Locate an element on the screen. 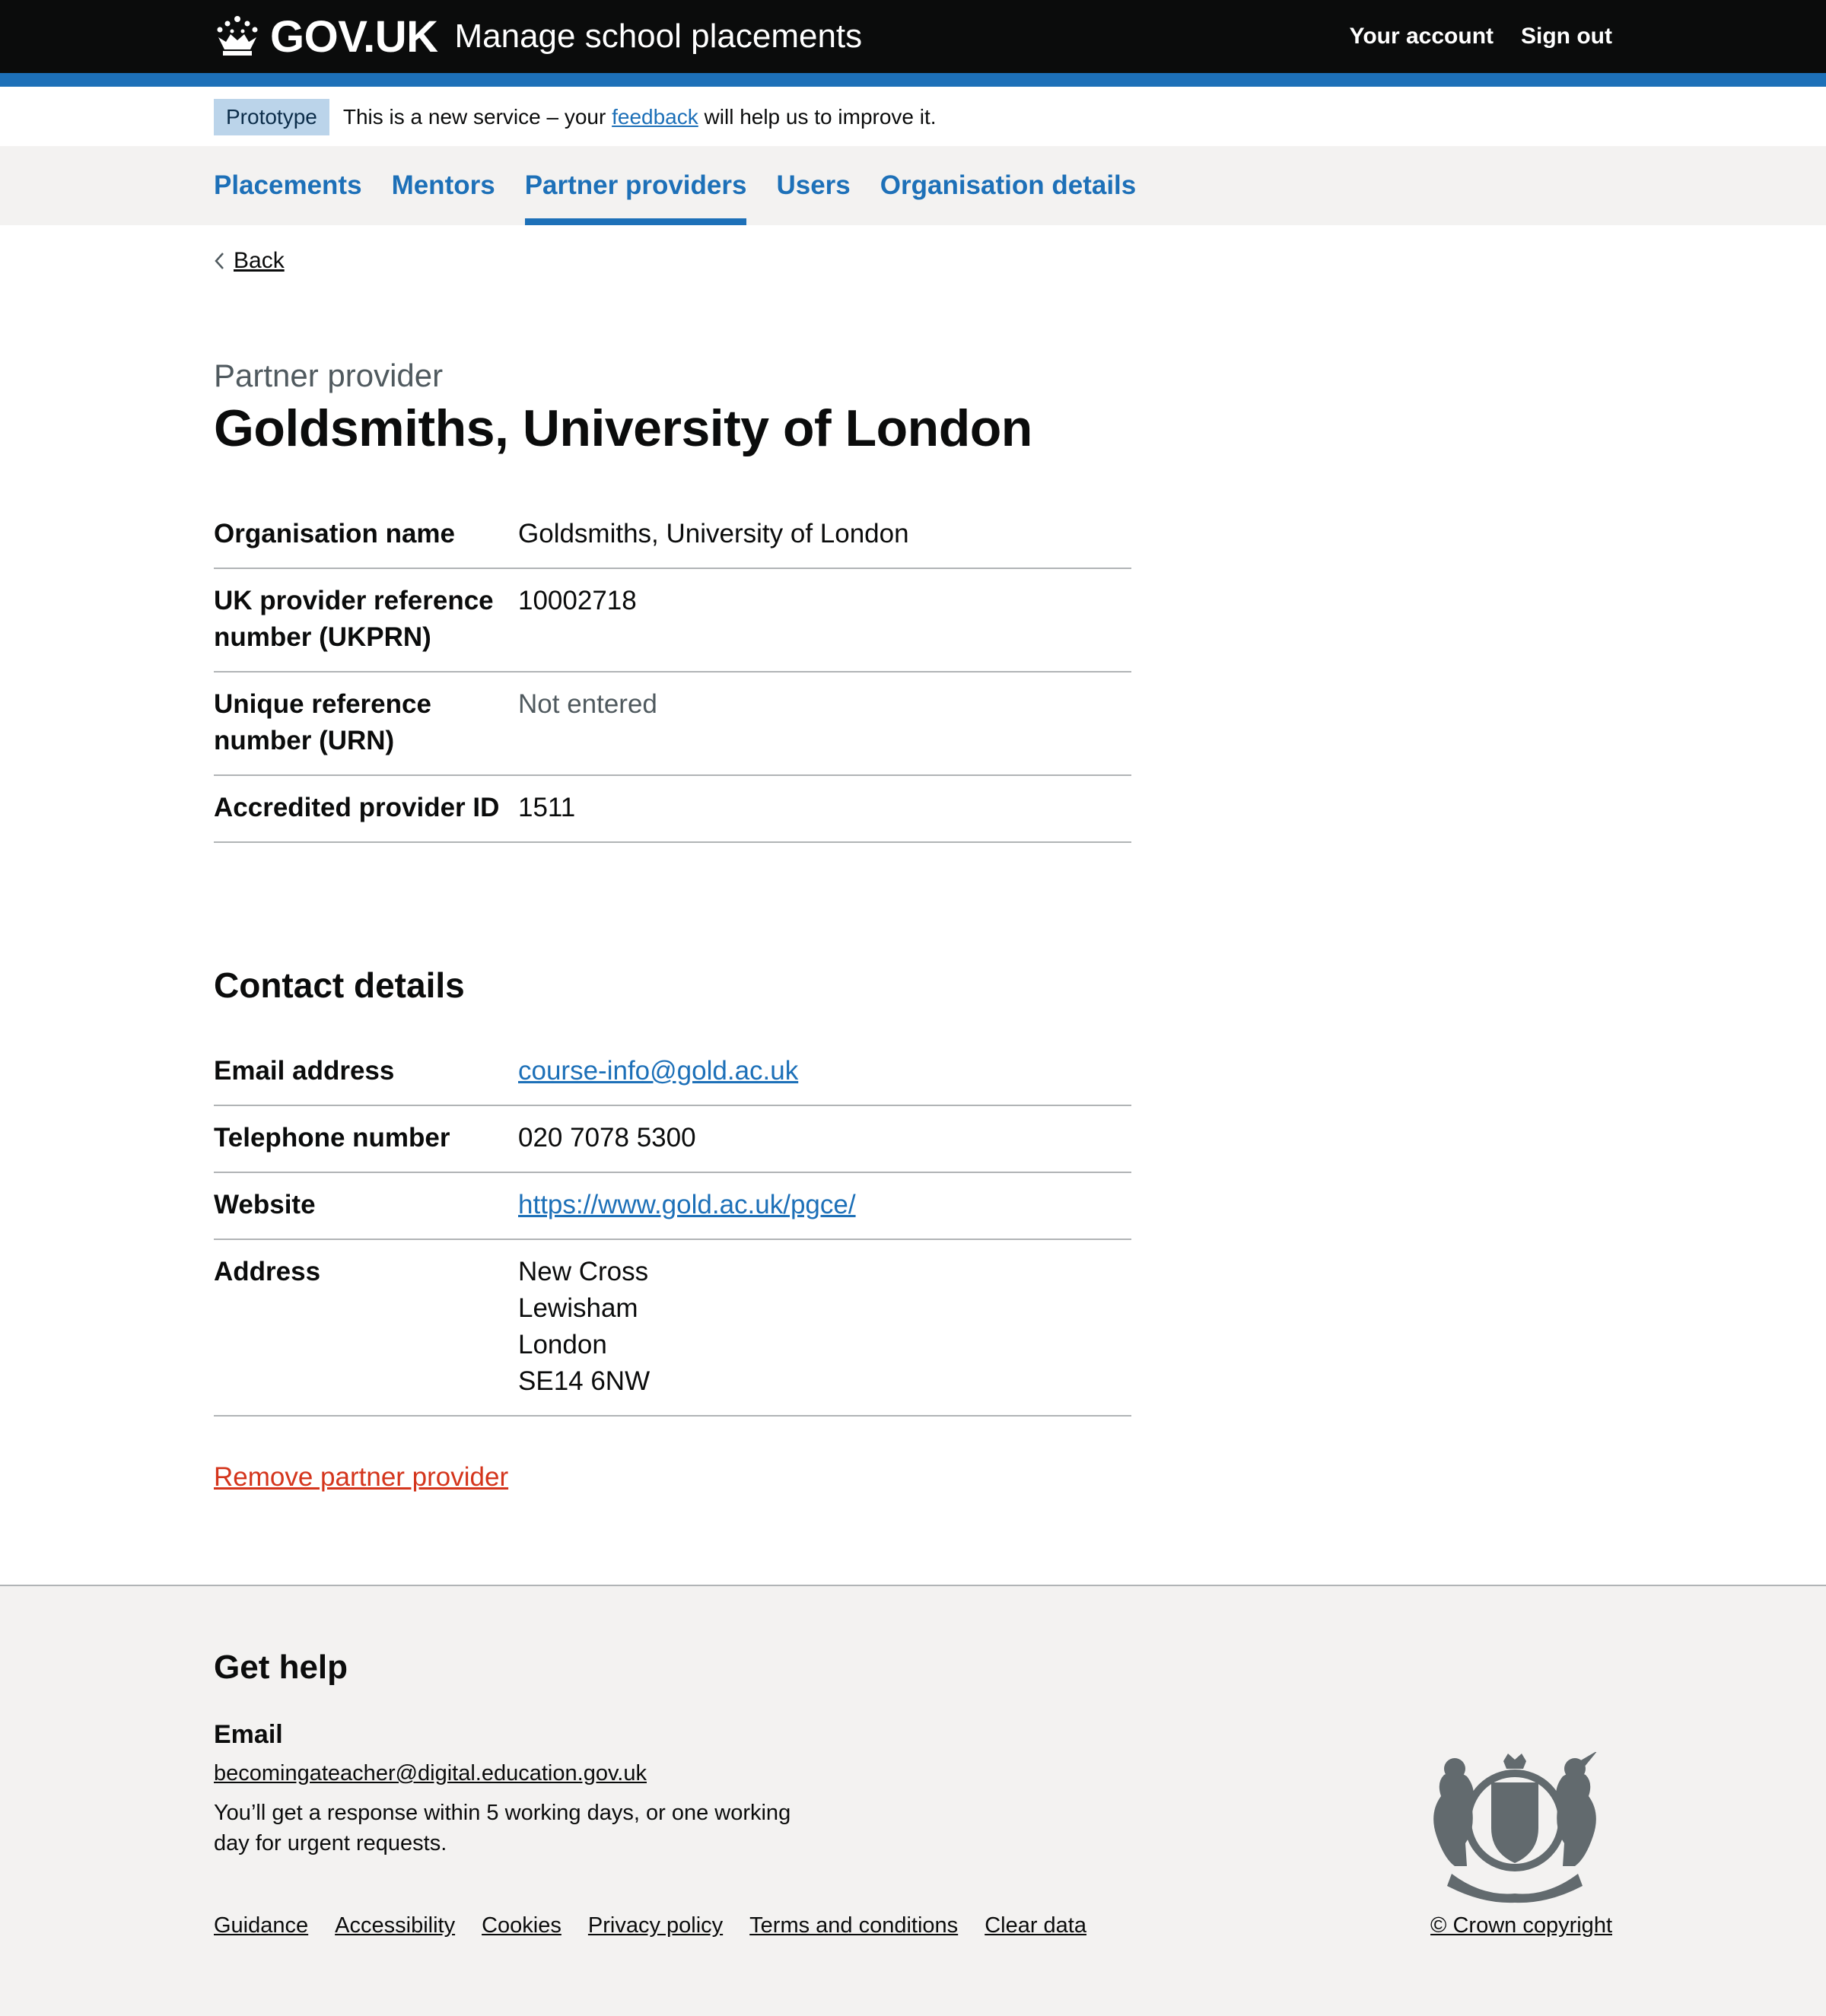  header-account-nav: Your account Sign out is located at coordinates (1481, 36).